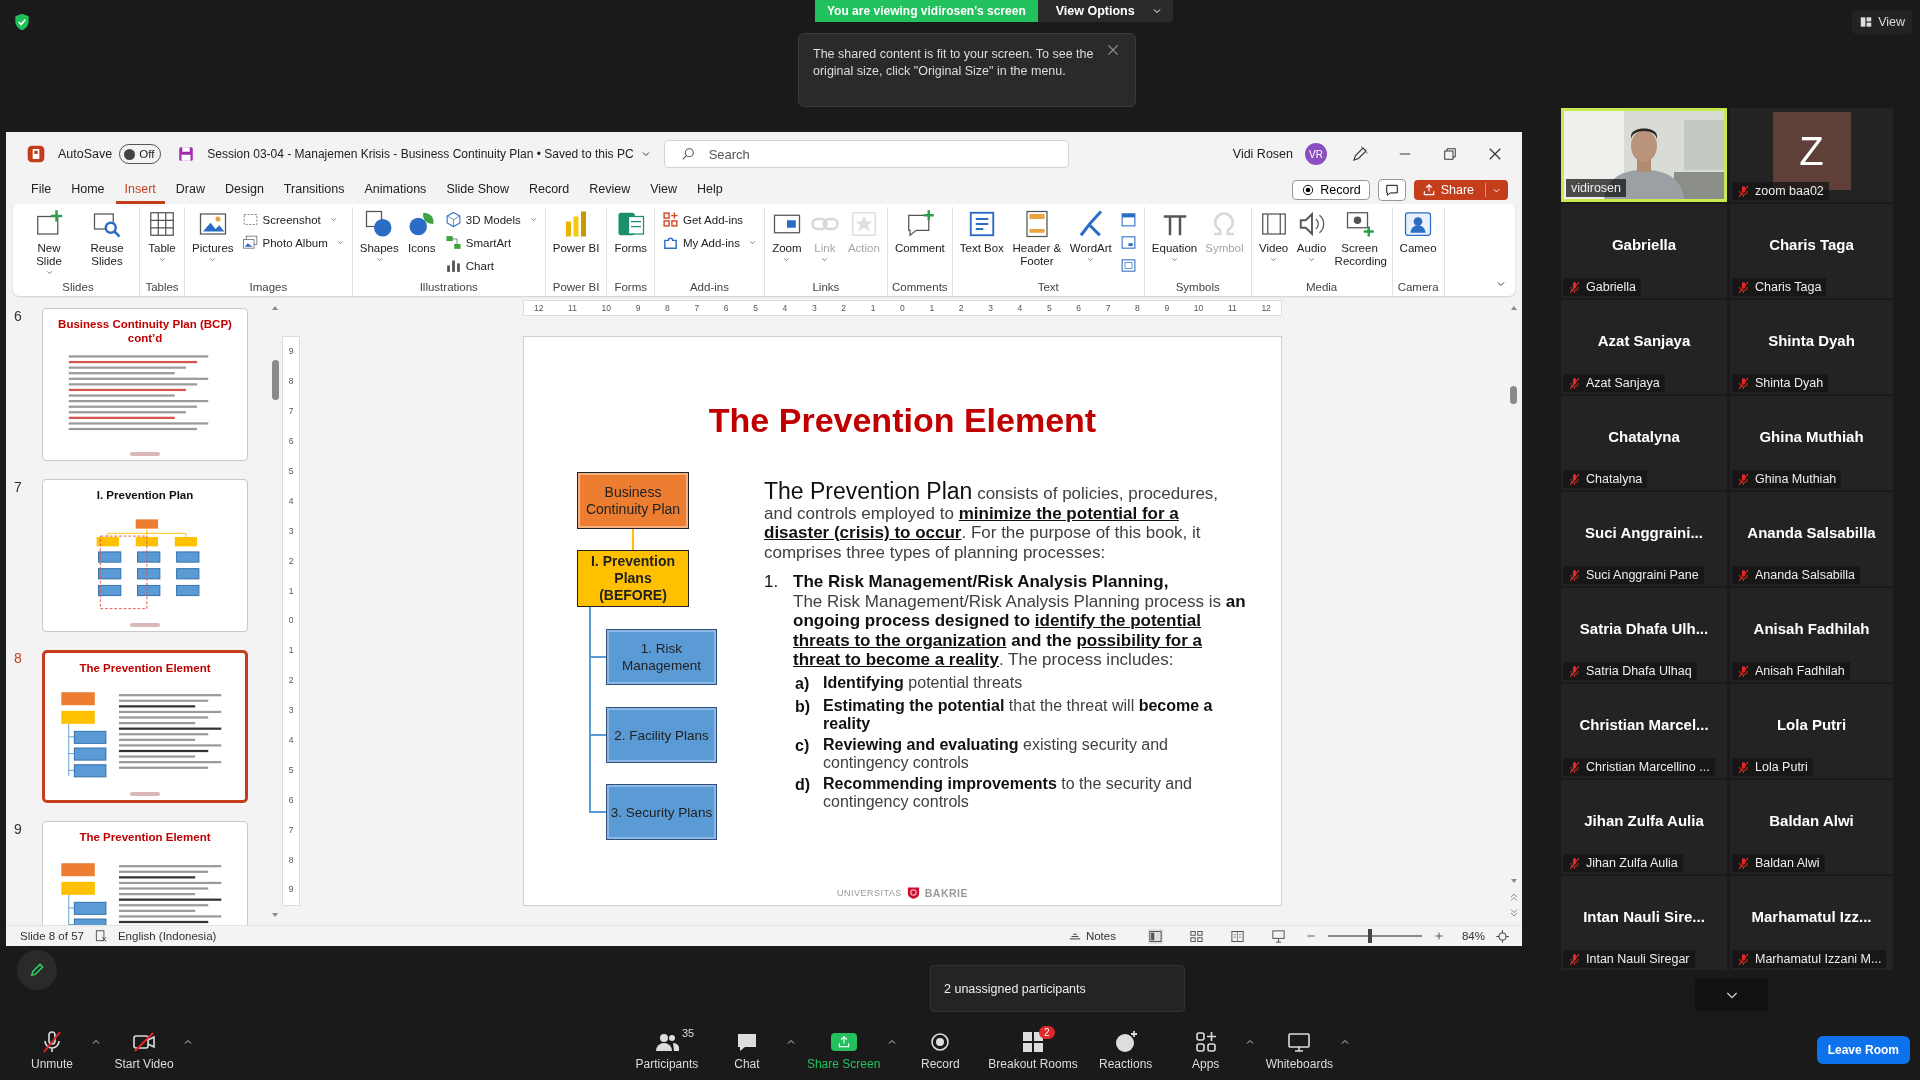  Describe the element at coordinates (107, 237) in the screenshot. I see `ribbon-button: Reuse Slides` at that location.